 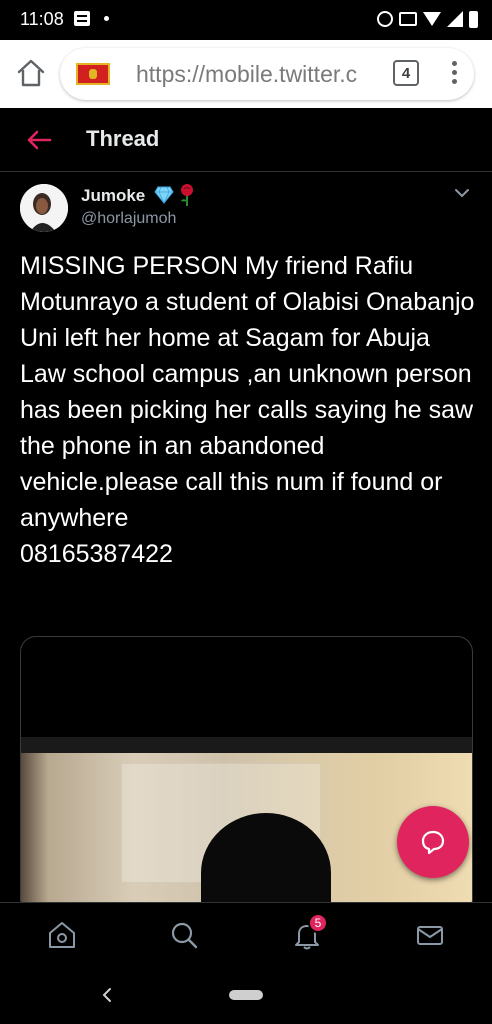 I want to click on battery-icon, so click(x=473, y=19).